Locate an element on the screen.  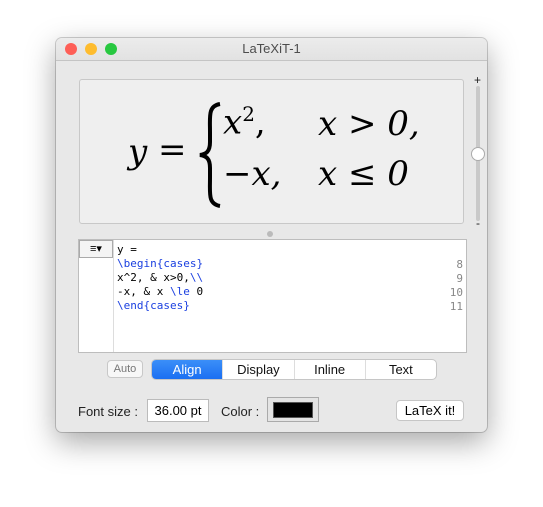
latex-it-button: LaTeX it! is located at coordinates (430, 410).